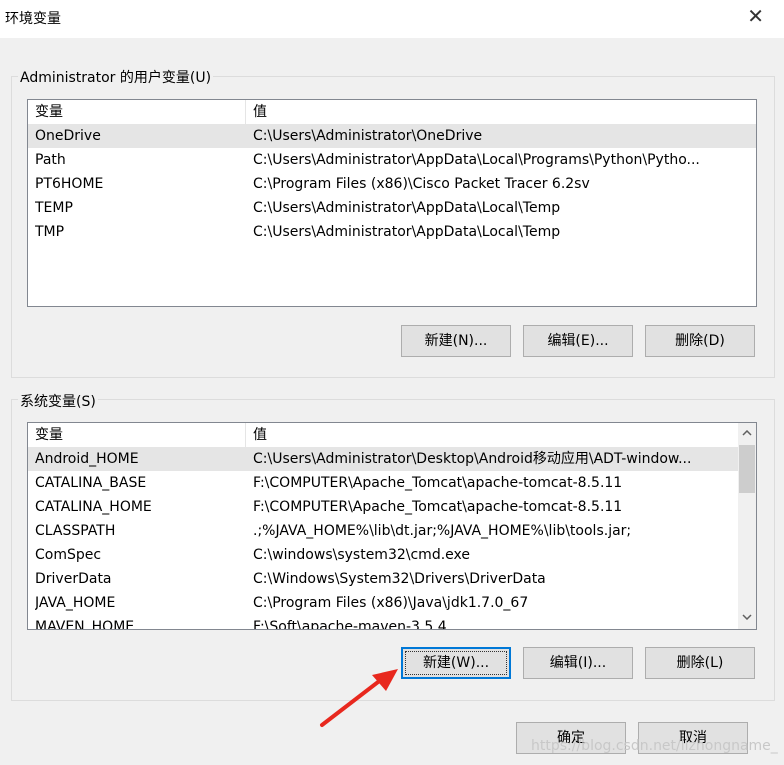 Image resolution: width=784 pixels, height=765 pixels. Describe the element at coordinates (747, 469) in the screenshot. I see `scrollbar-thumb` at that location.